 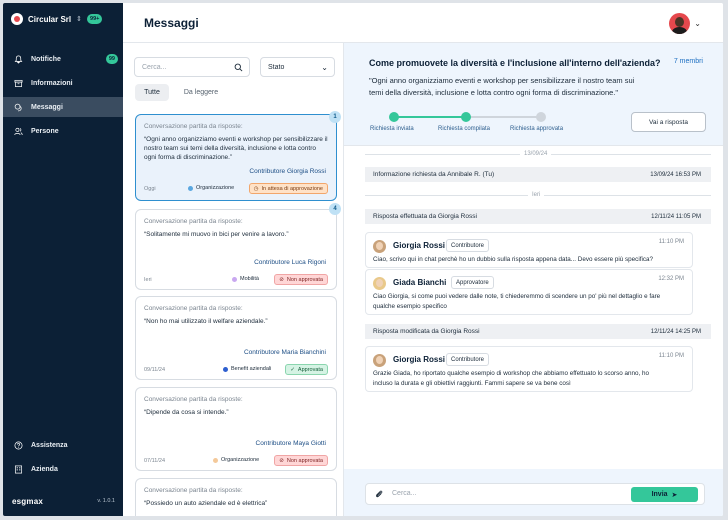 I want to click on message-time: 12:32 PM, so click(x=671, y=279).